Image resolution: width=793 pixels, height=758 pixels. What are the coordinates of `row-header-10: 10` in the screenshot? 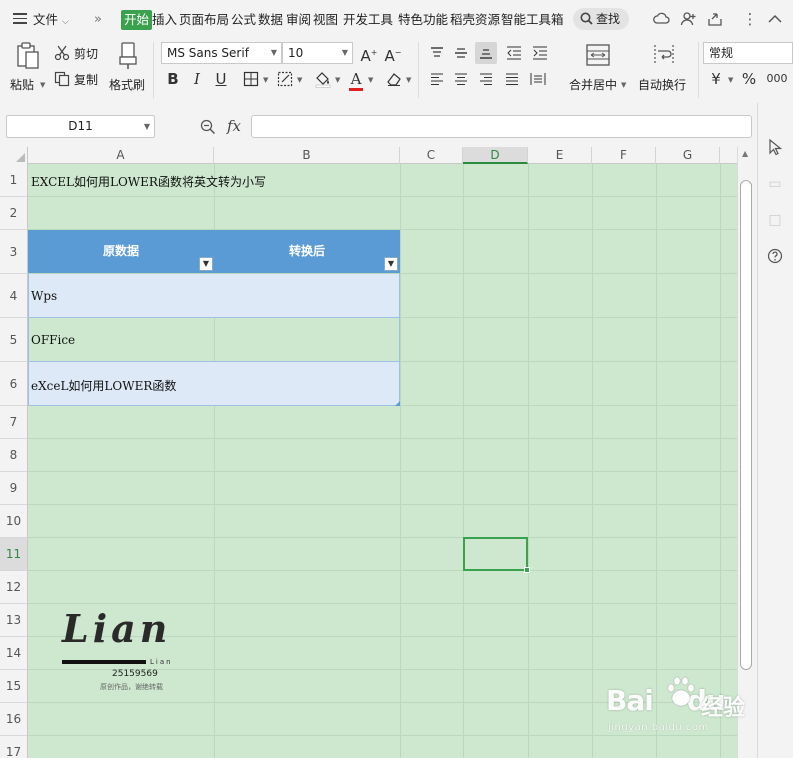 It's located at (14, 521).